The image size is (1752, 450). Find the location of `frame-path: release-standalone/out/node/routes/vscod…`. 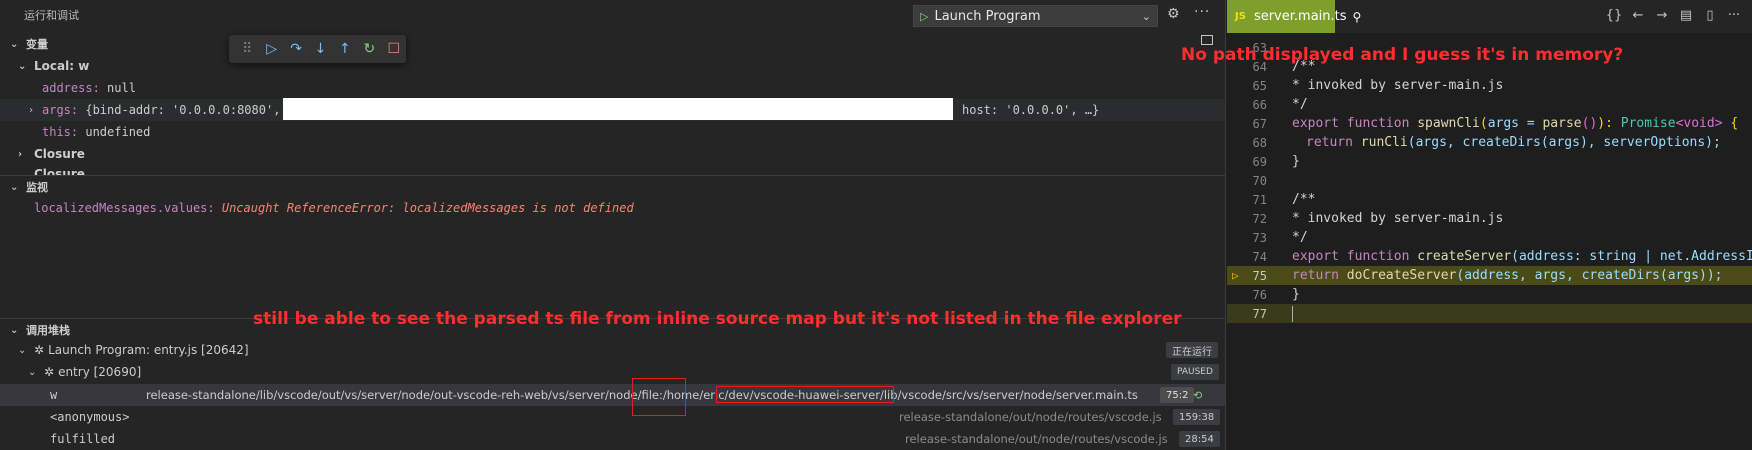

frame-path: release-standalone/out/node/routes/vscod… is located at coordinates (1036, 439).